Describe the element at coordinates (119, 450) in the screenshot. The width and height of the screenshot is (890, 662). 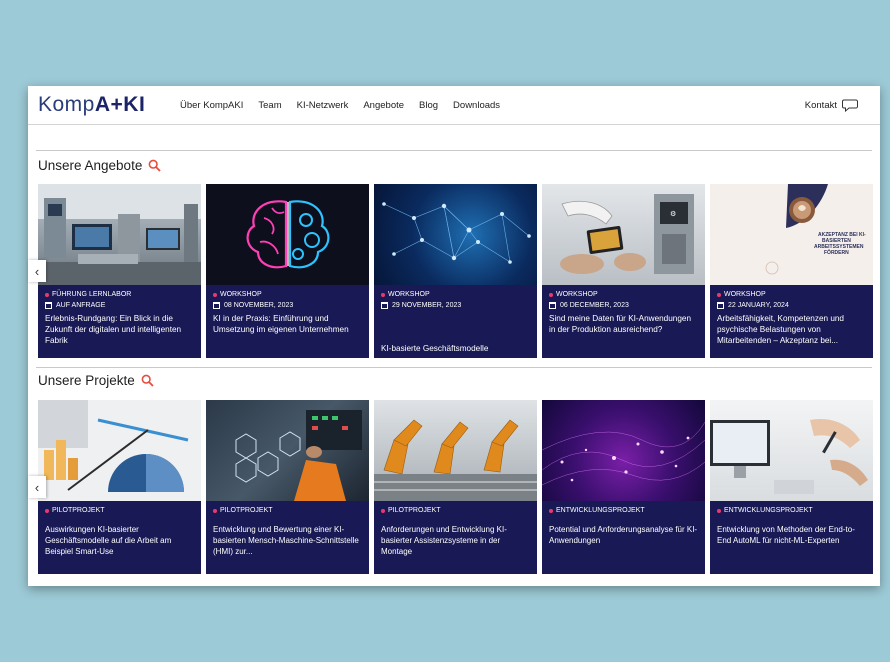
I see `card-image-charts` at that location.